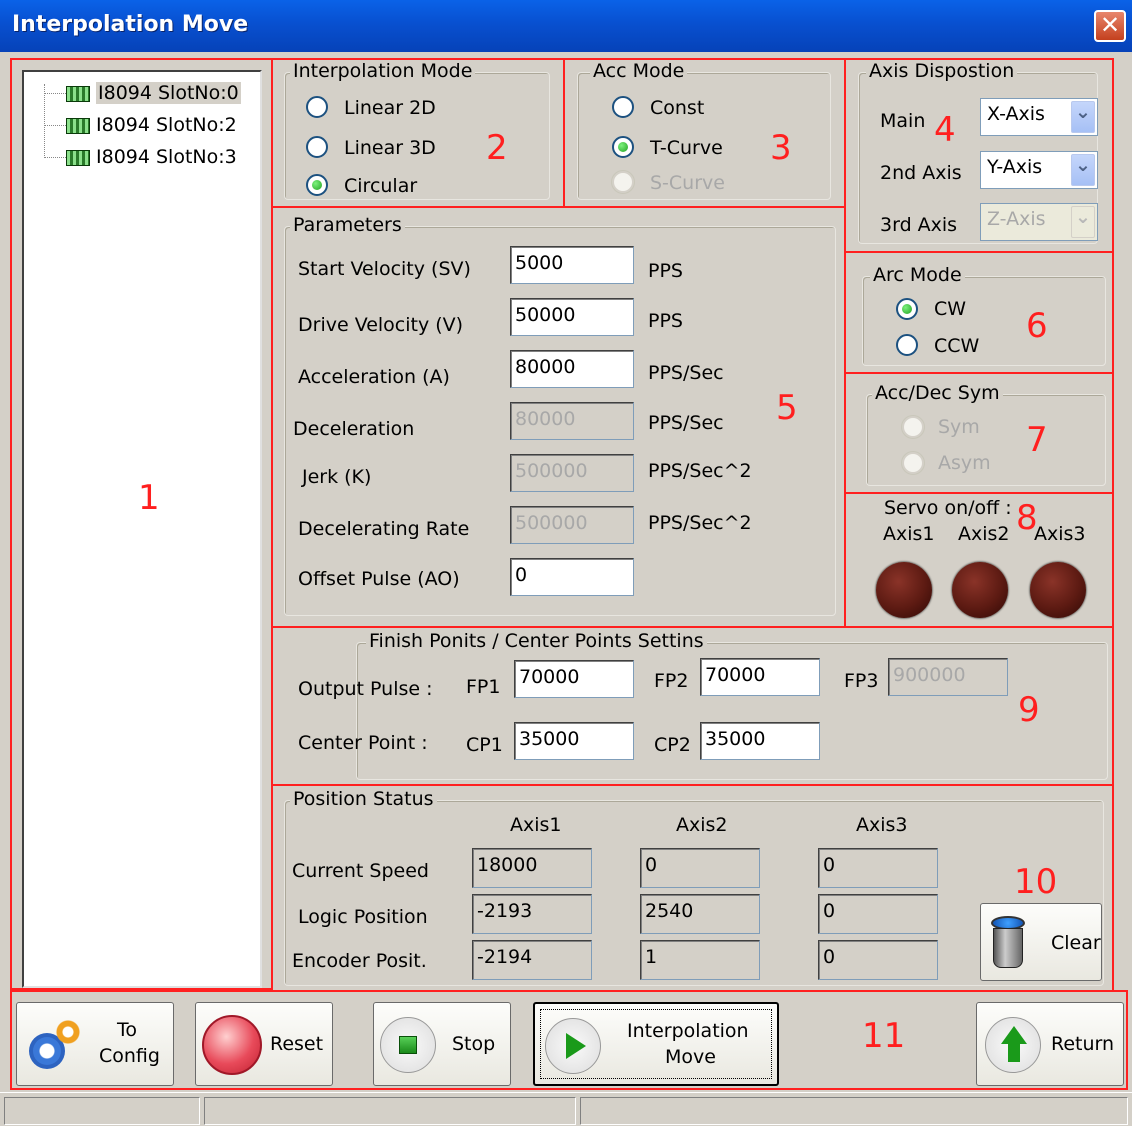 This screenshot has height=1126, width=1132. What do you see at coordinates (140, 125) in the screenshot?
I see `tree-item: I8094 SlotNo:2` at bounding box center [140, 125].